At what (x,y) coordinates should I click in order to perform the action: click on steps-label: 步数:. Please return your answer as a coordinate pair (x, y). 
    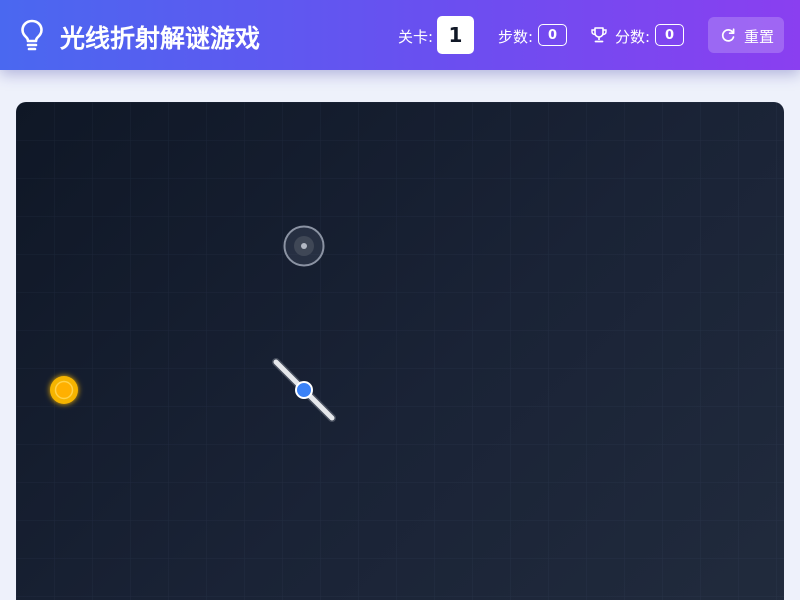
    Looking at the image, I should click on (516, 37).